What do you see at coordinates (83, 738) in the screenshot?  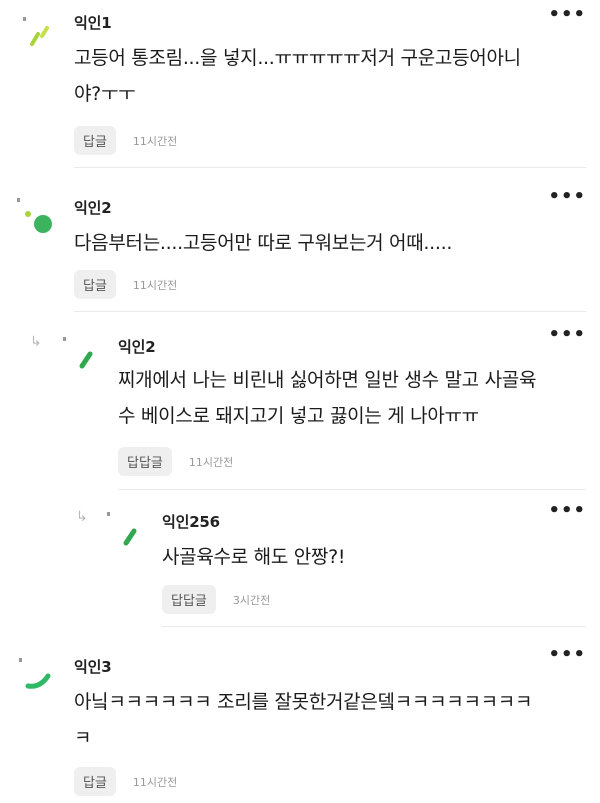 I see `comment-line: ㅋ` at bounding box center [83, 738].